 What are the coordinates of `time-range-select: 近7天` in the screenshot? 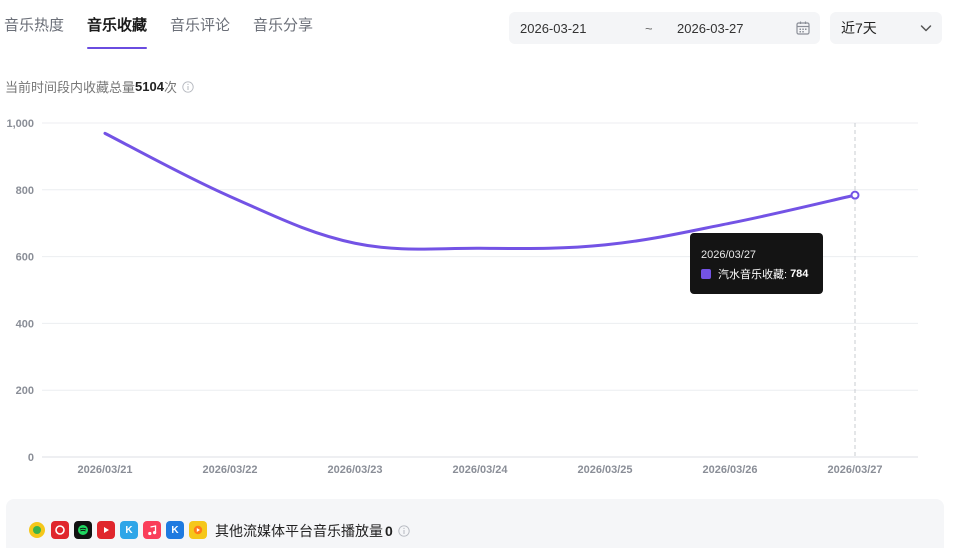 It's located at (886, 28).